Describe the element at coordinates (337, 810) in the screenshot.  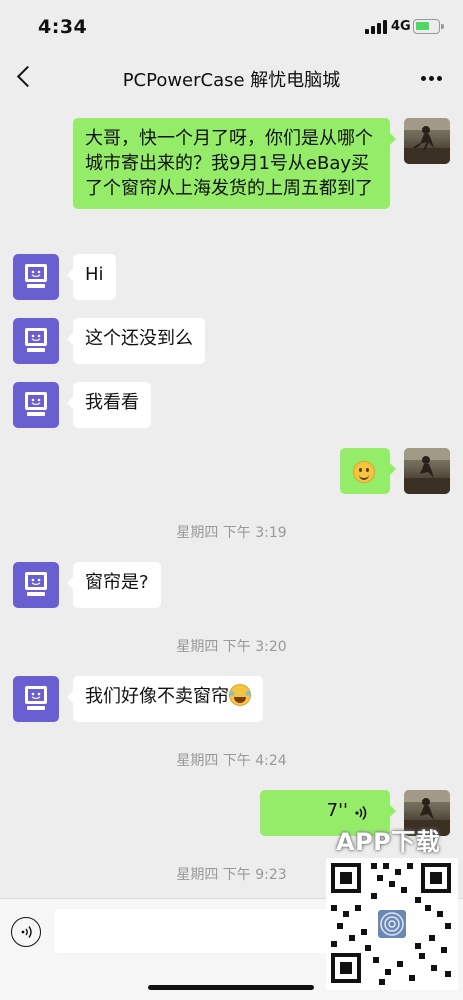
I see `voice-duration: 7''` at that location.